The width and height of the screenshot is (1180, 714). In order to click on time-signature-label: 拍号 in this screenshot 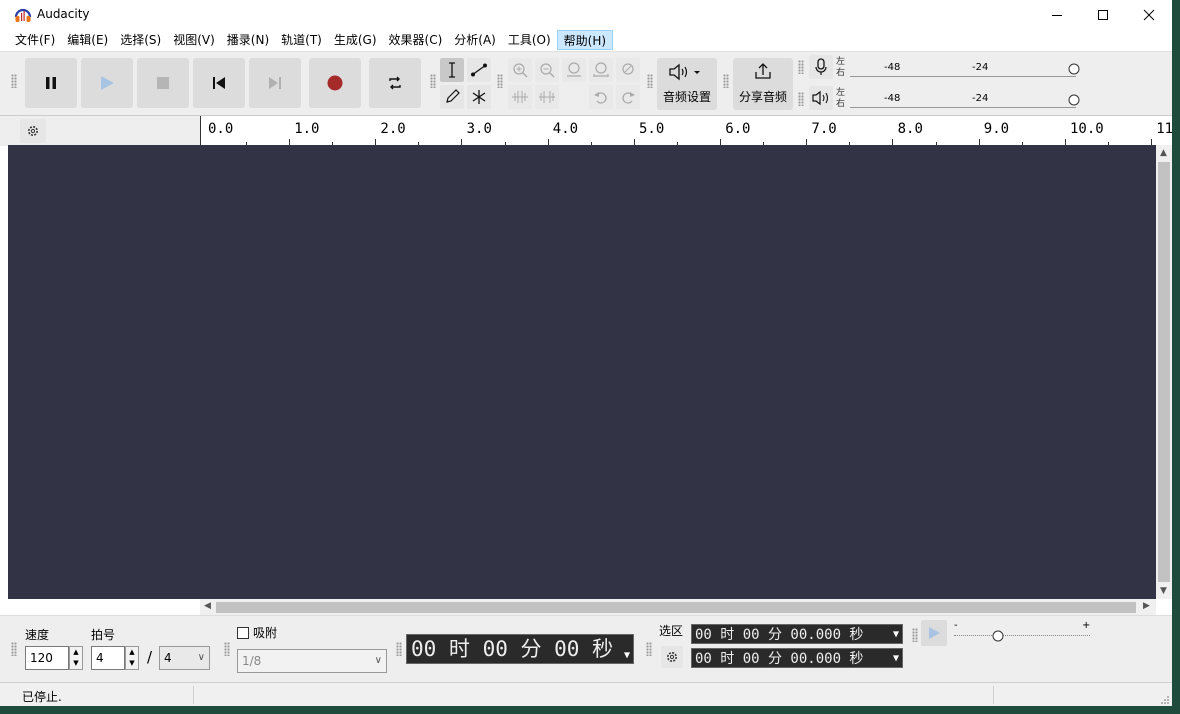, I will do `click(103, 635)`.